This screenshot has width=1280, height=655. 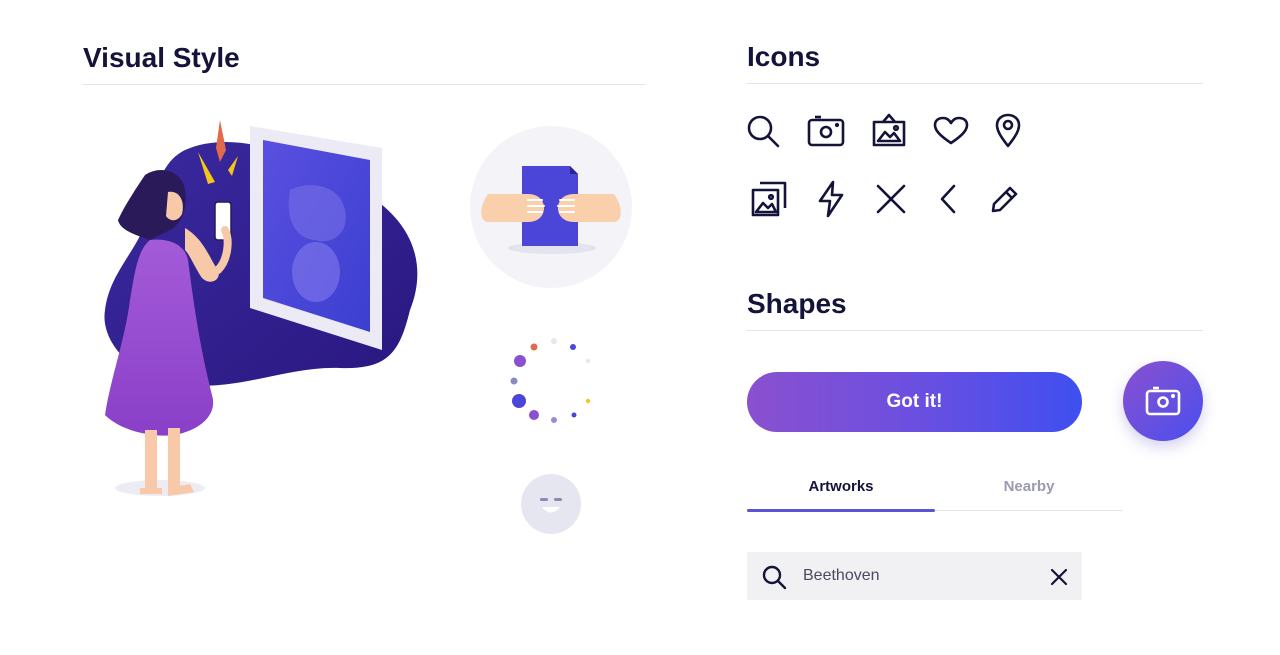 I want to click on icons-divider, so click(x=975, y=83).